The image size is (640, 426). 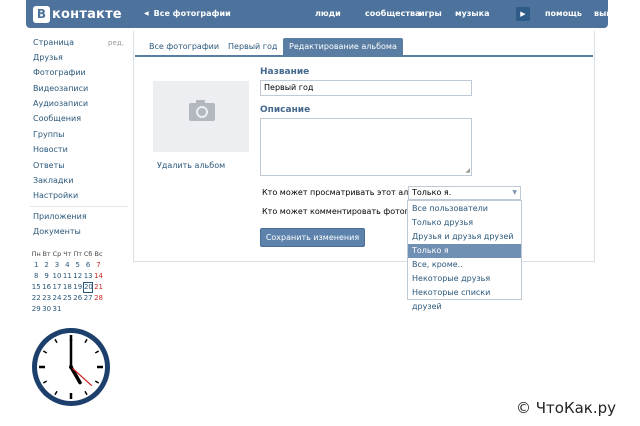 I want to click on sidebar-item-page: Страница, so click(x=53, y=42).